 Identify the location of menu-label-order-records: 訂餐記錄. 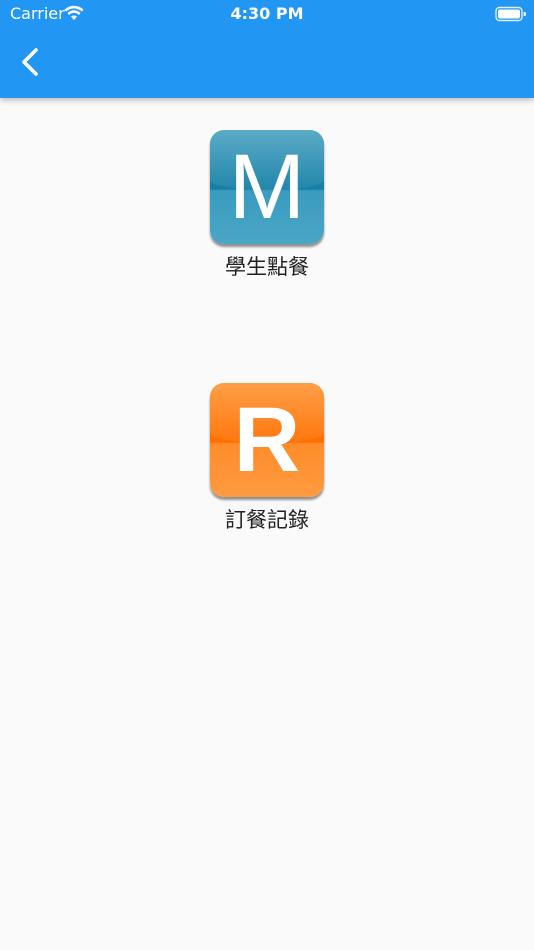
(267, 520).